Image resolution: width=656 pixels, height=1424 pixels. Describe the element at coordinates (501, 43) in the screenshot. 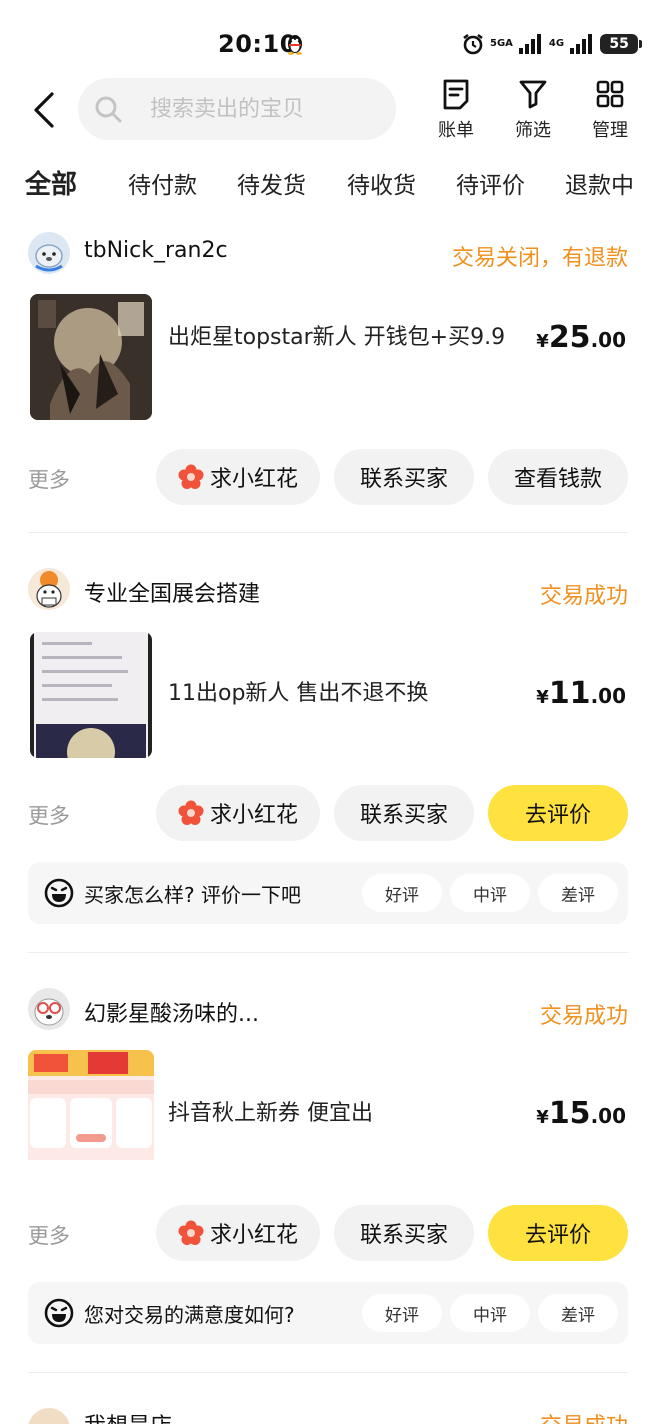

I see `network-5ga-label: 5GA` at that location.